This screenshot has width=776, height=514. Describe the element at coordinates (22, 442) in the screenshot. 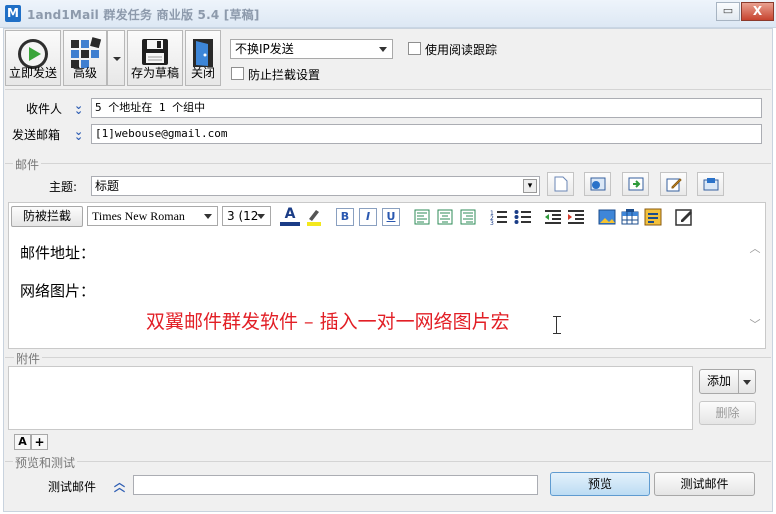

I see `font-size-a-button: A` at that location.